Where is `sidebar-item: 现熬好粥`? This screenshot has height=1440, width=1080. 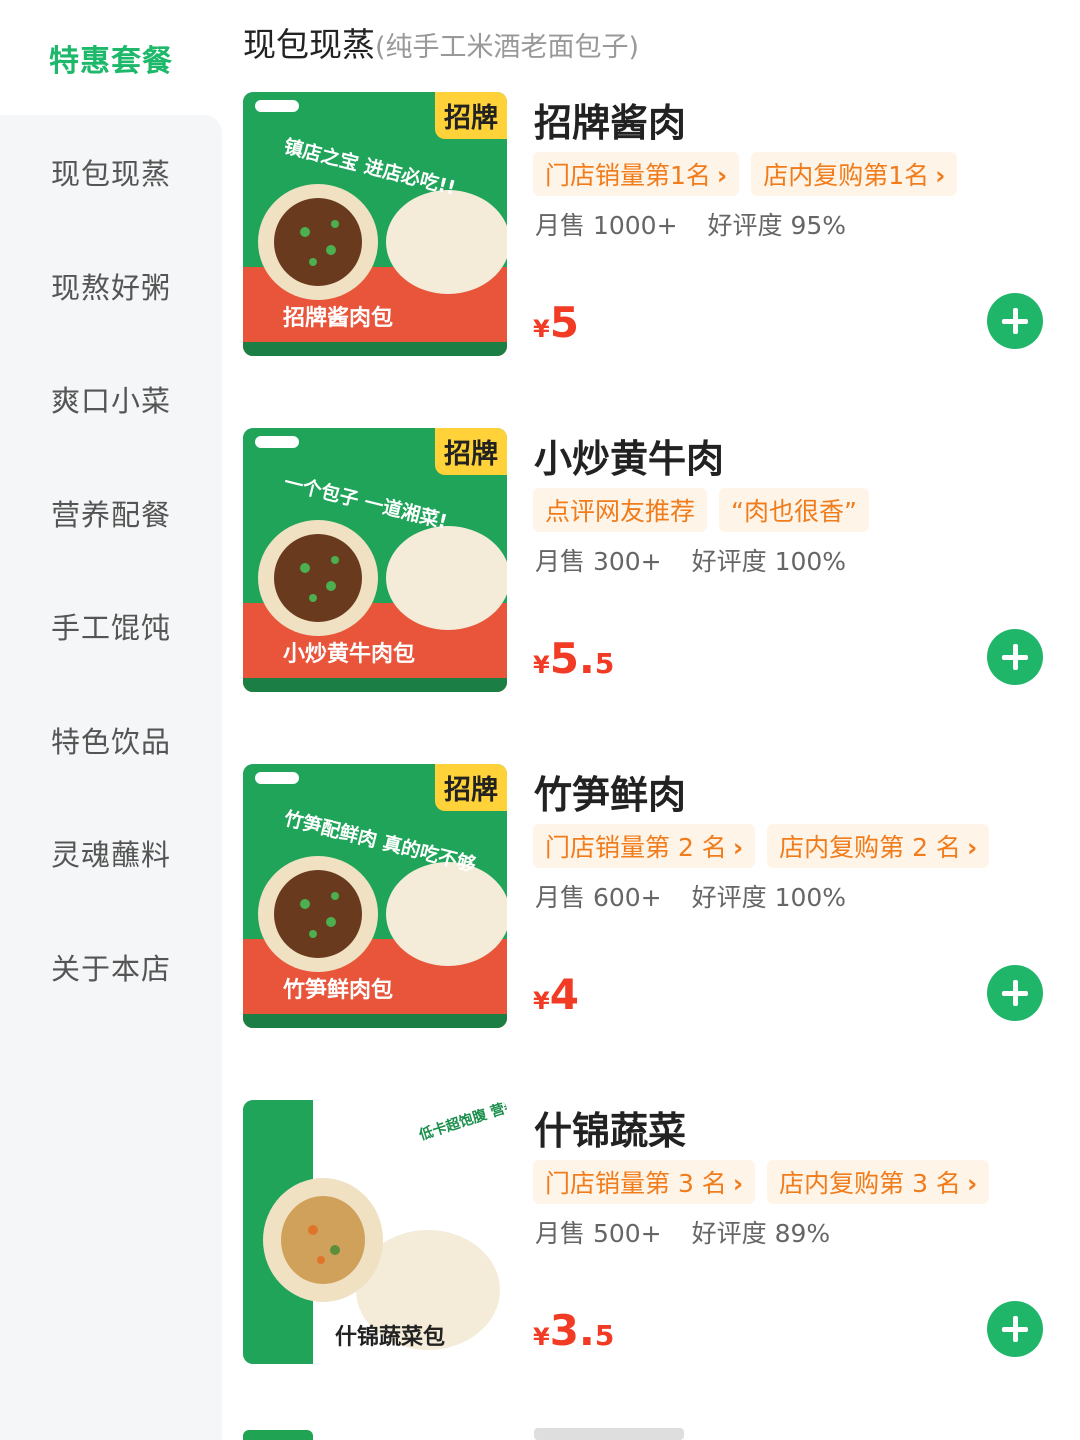
sidebar-item: 现熬好粥 is located at coordinates (111, 286).